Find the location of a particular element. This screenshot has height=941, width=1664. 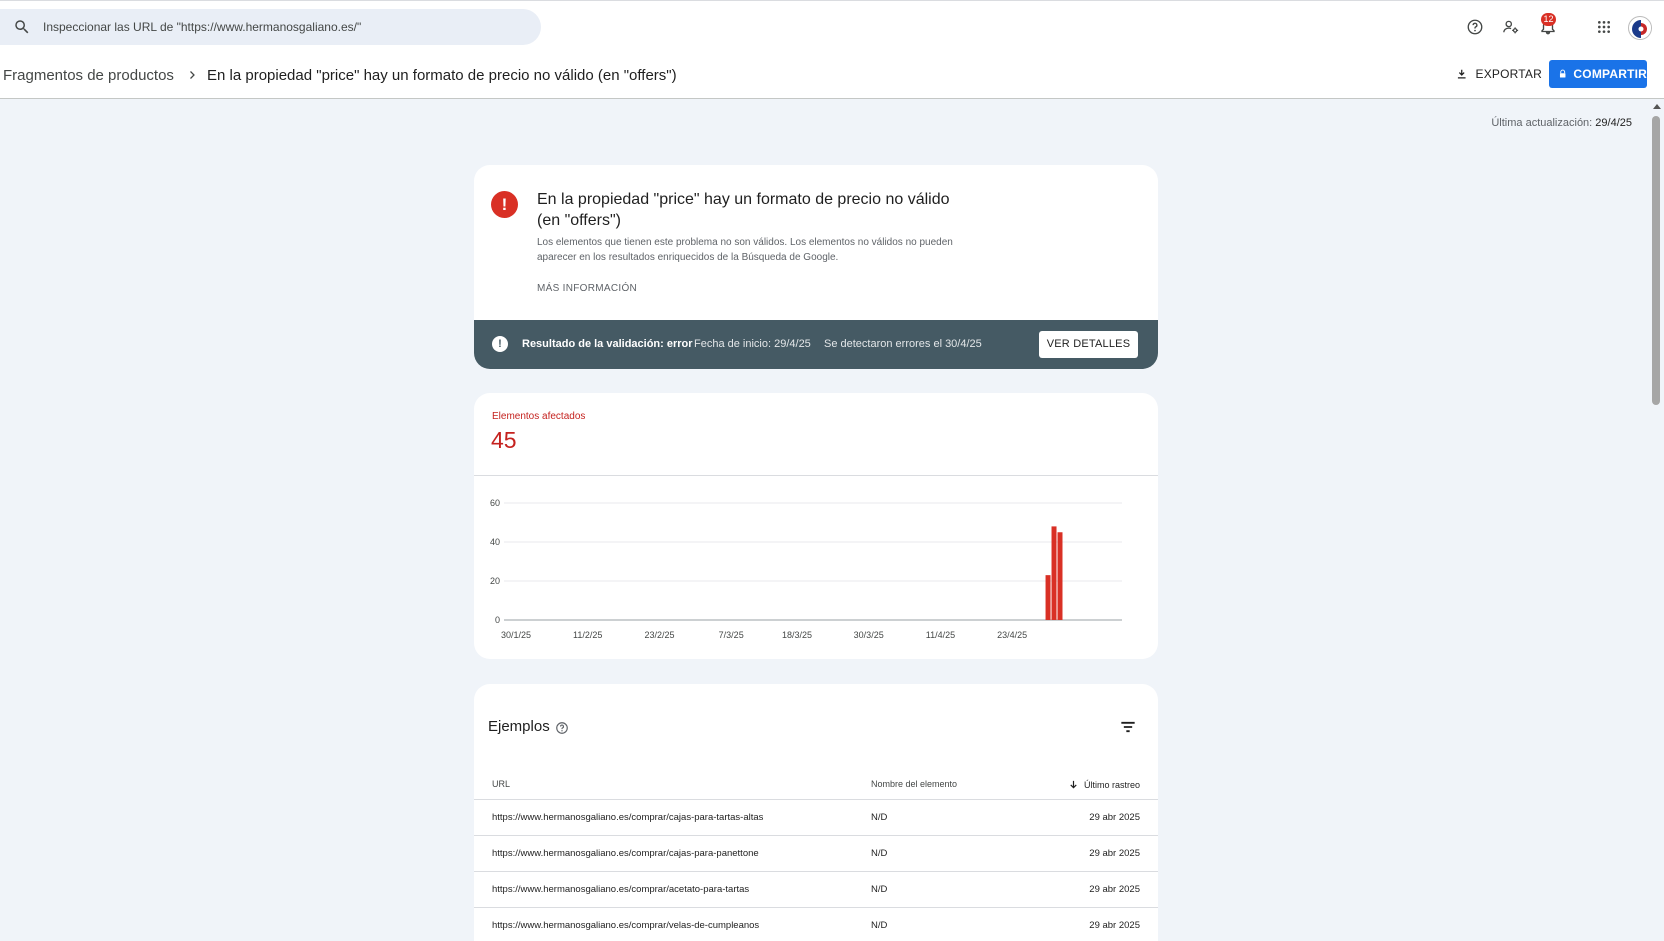

x-tick-label: 11/2/25 is located at coordinates (587, 635).